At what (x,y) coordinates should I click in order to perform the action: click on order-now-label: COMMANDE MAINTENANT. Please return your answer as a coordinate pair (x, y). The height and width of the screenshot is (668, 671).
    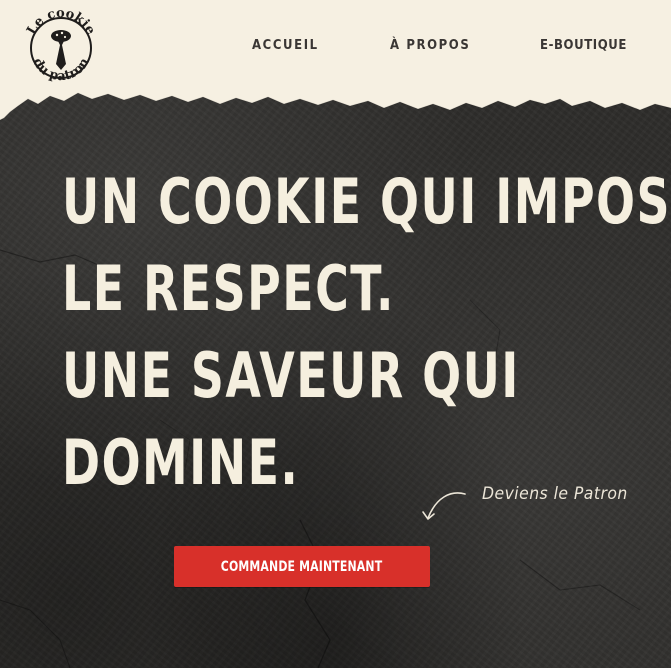
    Looking at the image, I should click on (302, 566).